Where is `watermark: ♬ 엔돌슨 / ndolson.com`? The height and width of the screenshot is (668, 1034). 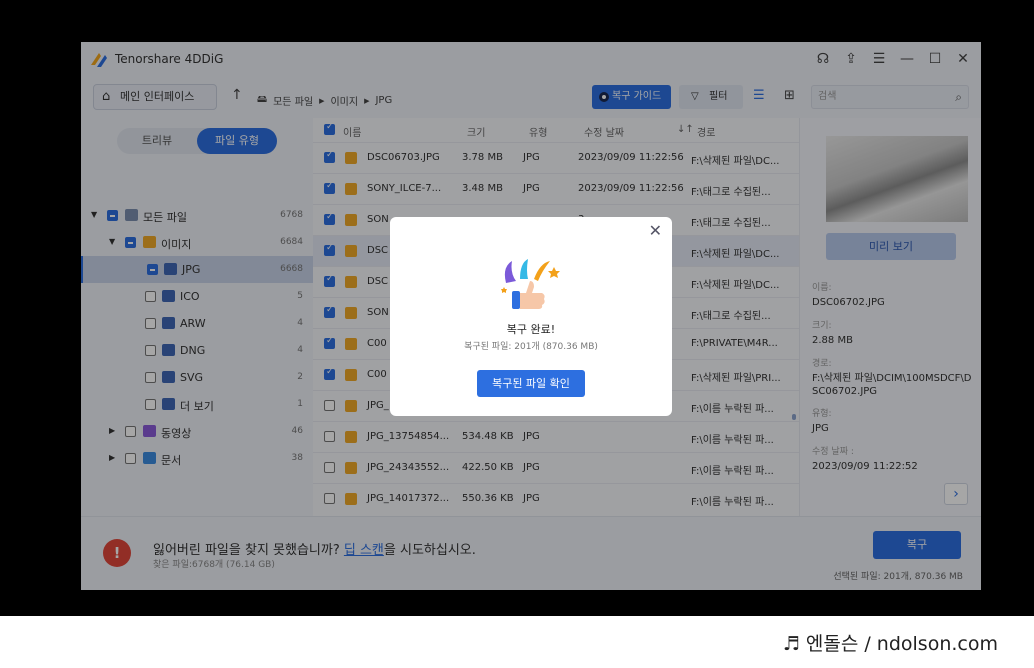
watermark: ♬ 엔돌슨 / ndolson.com is located at coordinates (890, 644).